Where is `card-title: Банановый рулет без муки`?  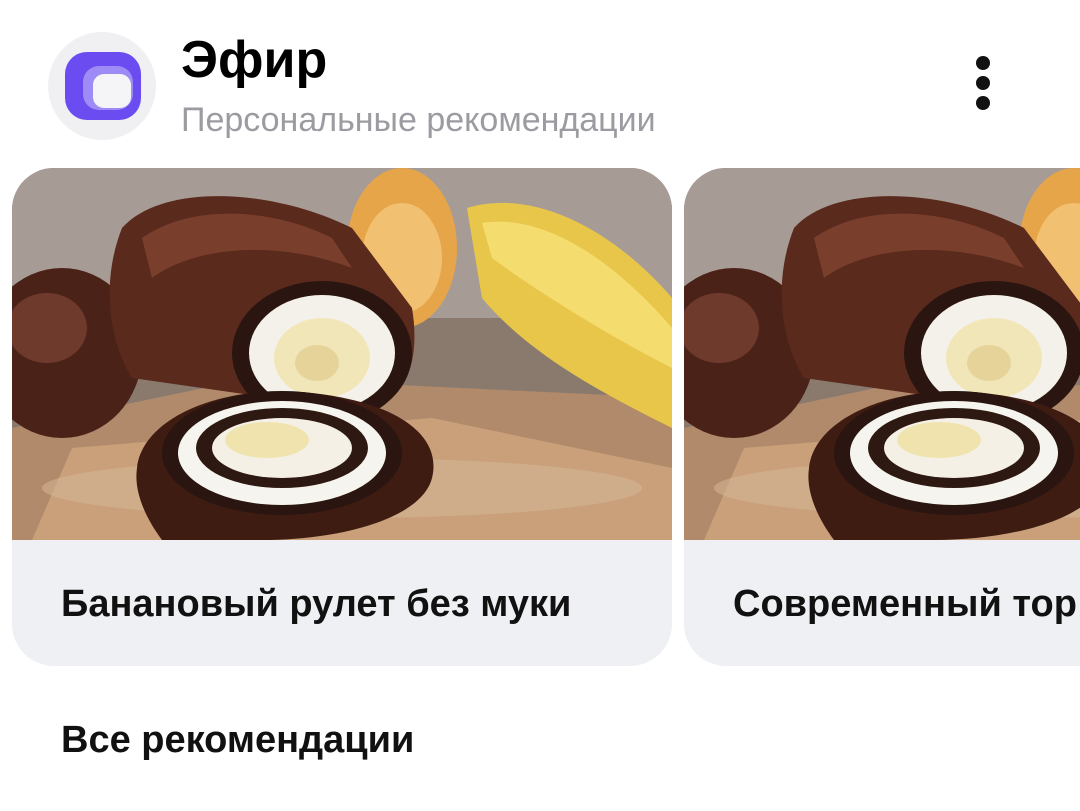
card-title: Банановый рулет без муки is located at coordinates (316, 604).